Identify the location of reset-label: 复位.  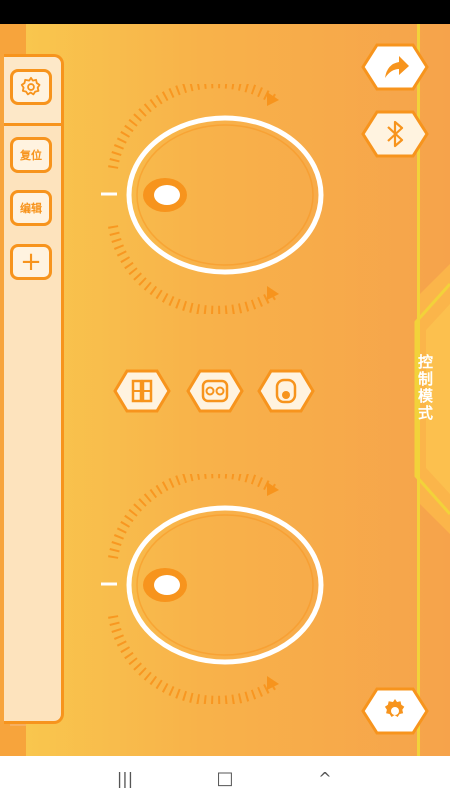
(31, 155).